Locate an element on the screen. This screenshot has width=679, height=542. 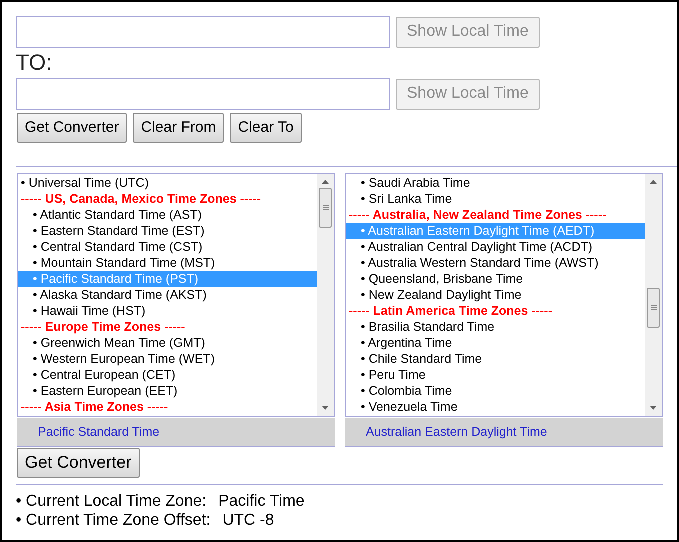
time-zone-option: • Greenwich Mean Time (GMT) is located at coordinates (167, 343).